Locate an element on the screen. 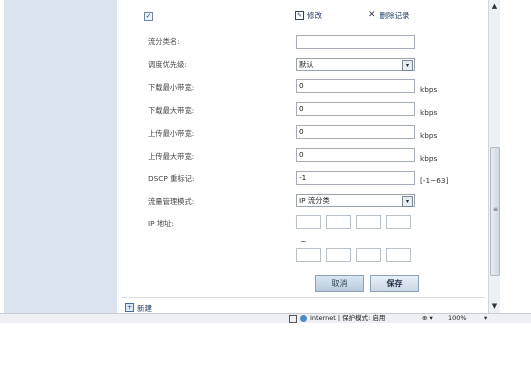 The width and height of the screenshot is (531, 379). record-toolbar: ✓ ✎ 修改 ✕ 删除记录 is located at coordinates (303, 14).